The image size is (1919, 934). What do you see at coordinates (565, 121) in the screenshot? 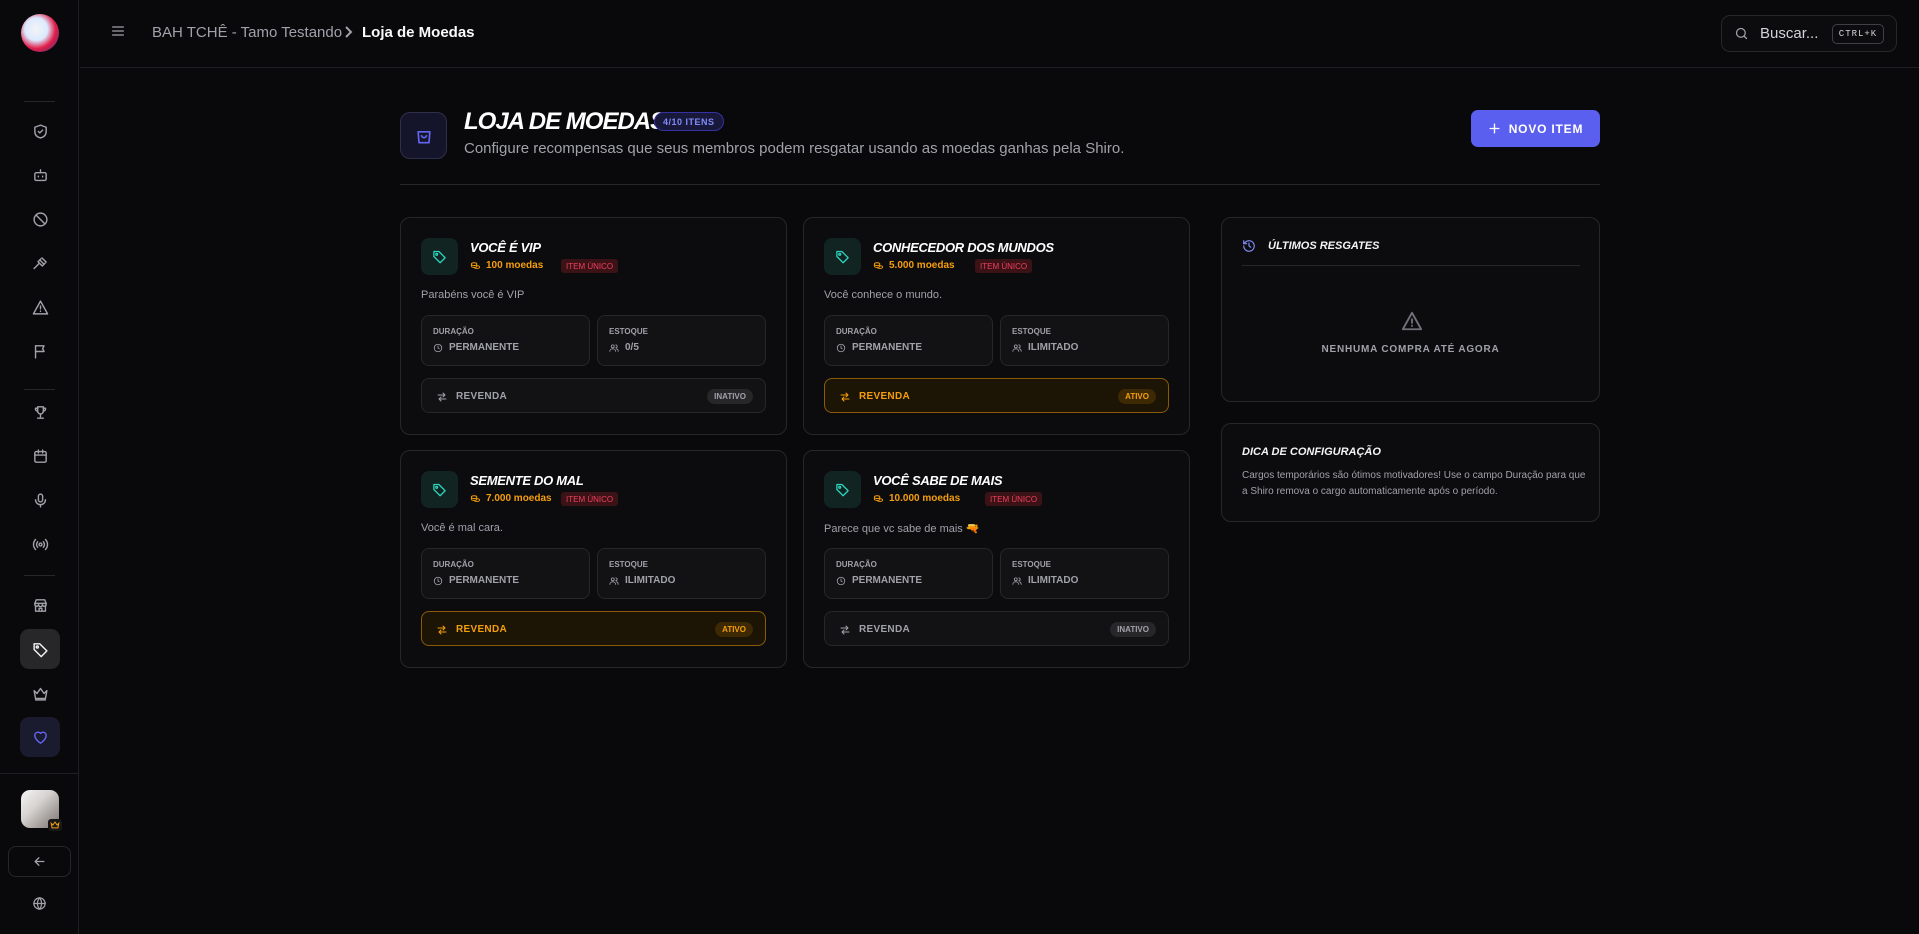
I see `page-title: LOJA DE MOEDAS` at bounding box center [565, 121].